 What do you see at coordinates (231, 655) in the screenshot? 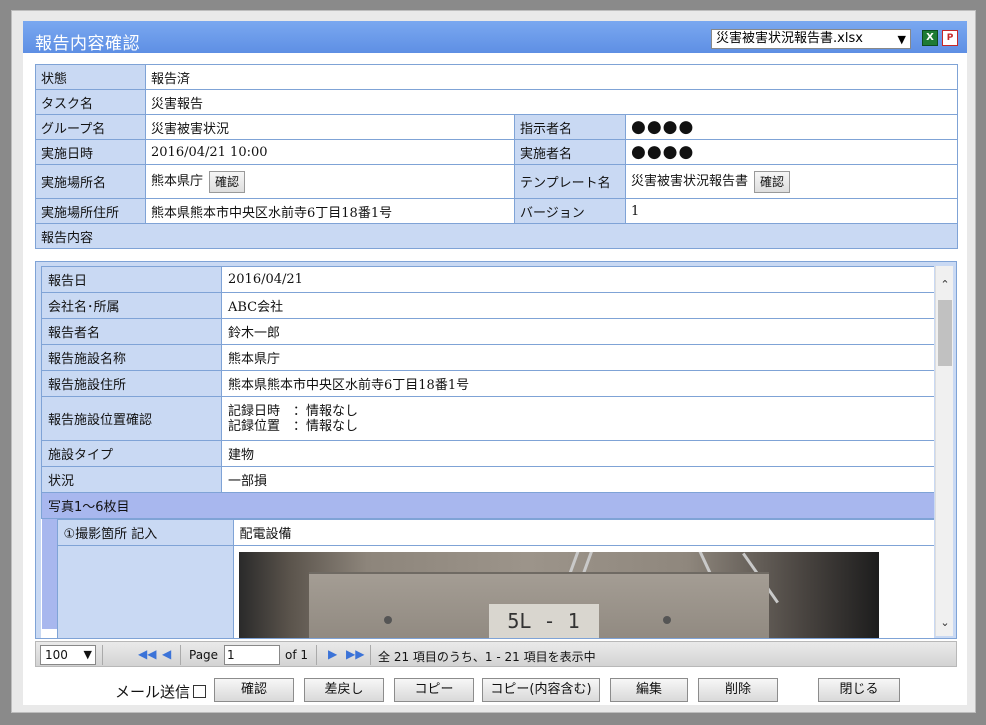
I see `page-number-value: 1` at bounding box center [231, 655].